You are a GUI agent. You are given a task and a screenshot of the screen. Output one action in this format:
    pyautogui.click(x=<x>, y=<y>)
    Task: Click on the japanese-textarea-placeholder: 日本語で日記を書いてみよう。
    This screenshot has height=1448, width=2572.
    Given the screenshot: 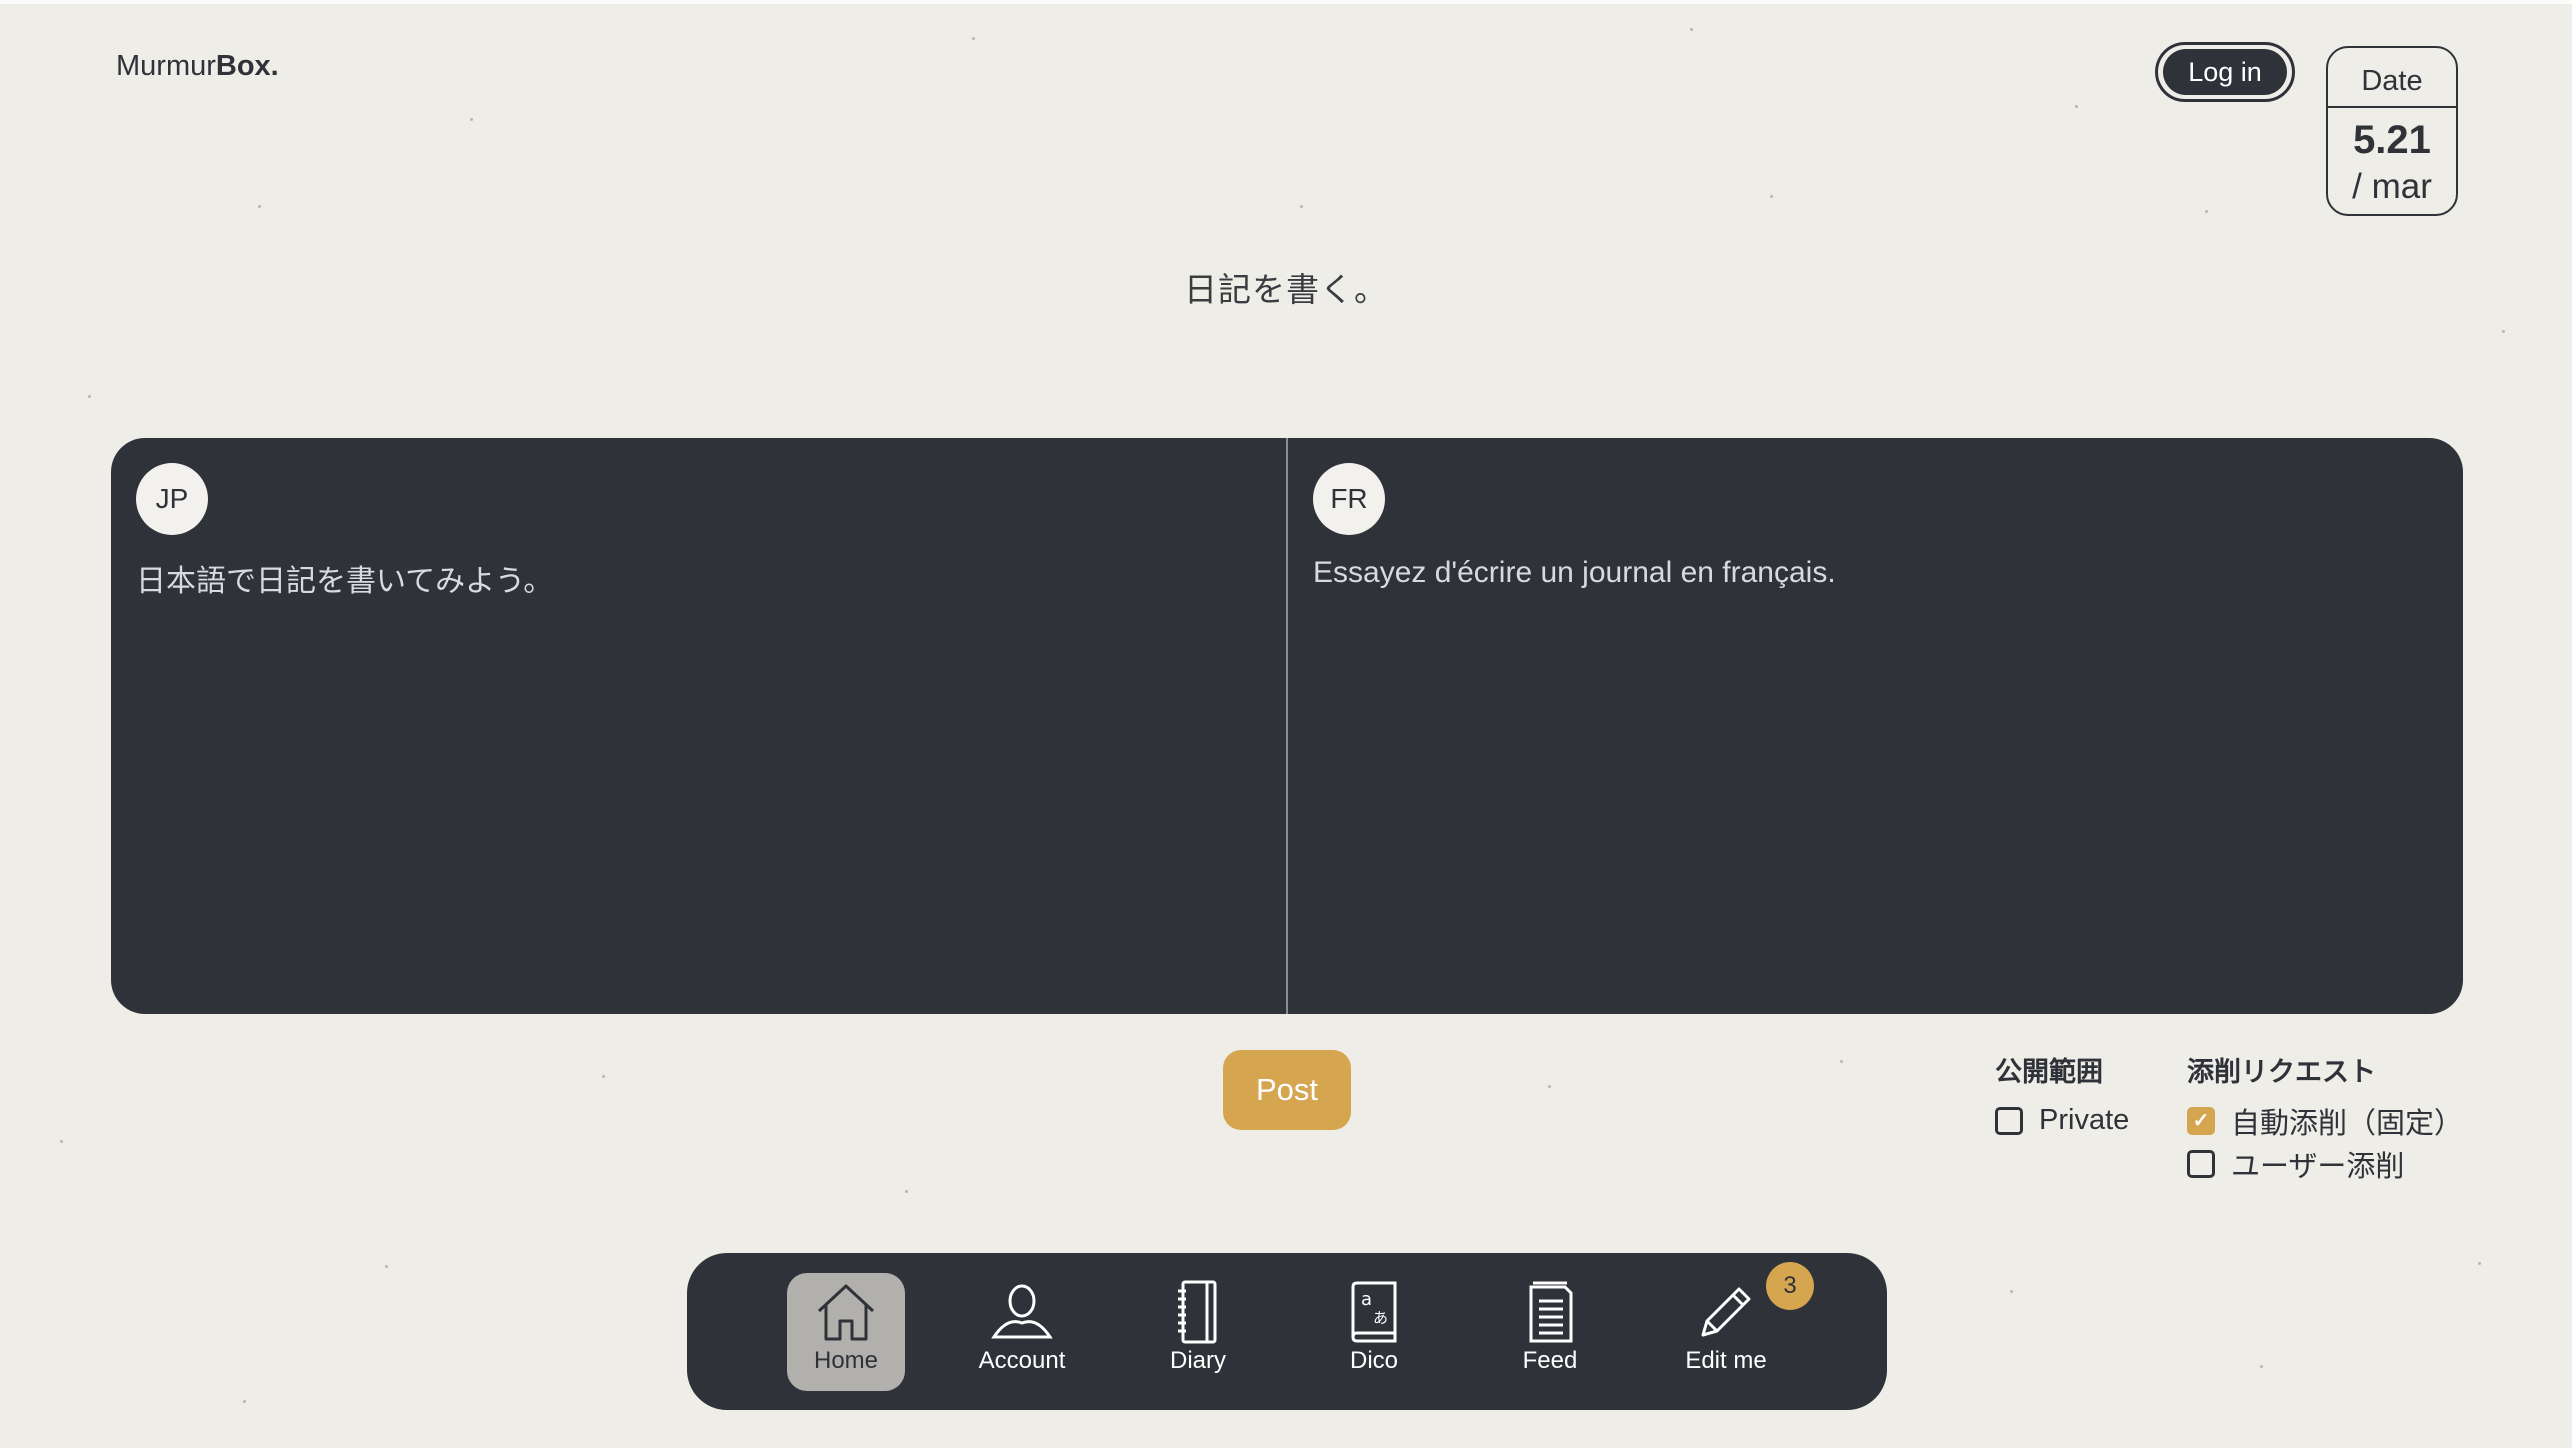 What is the action you would take?
    pyautogui.click(x=344, y=578)
    